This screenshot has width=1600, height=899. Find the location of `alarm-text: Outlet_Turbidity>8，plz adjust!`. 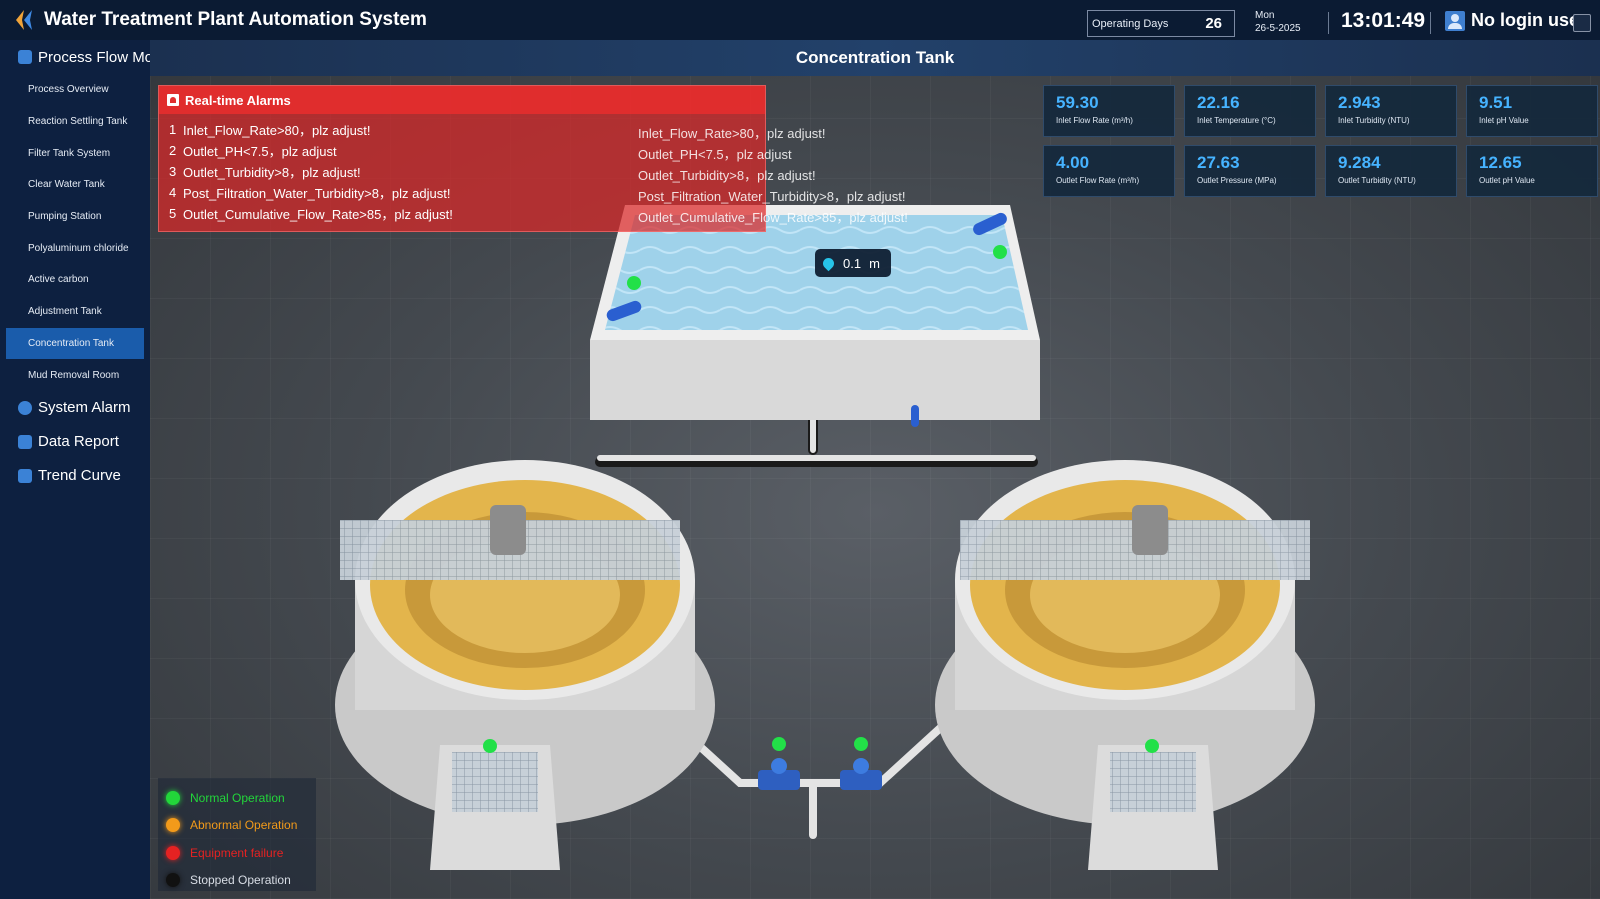

alarm-text: Outlet_Turbidity>8，plz adjust! is located at coordinates (272, 172).